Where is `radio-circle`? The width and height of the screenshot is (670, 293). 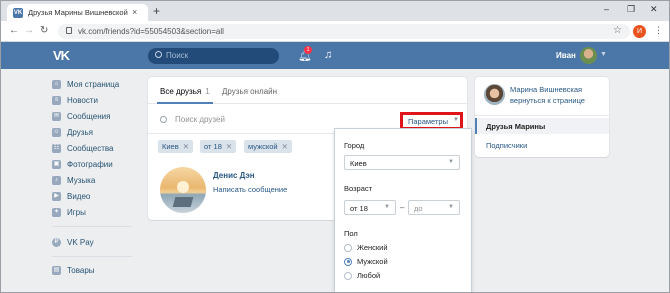 radio-circle is located at coordinates (348, 275).